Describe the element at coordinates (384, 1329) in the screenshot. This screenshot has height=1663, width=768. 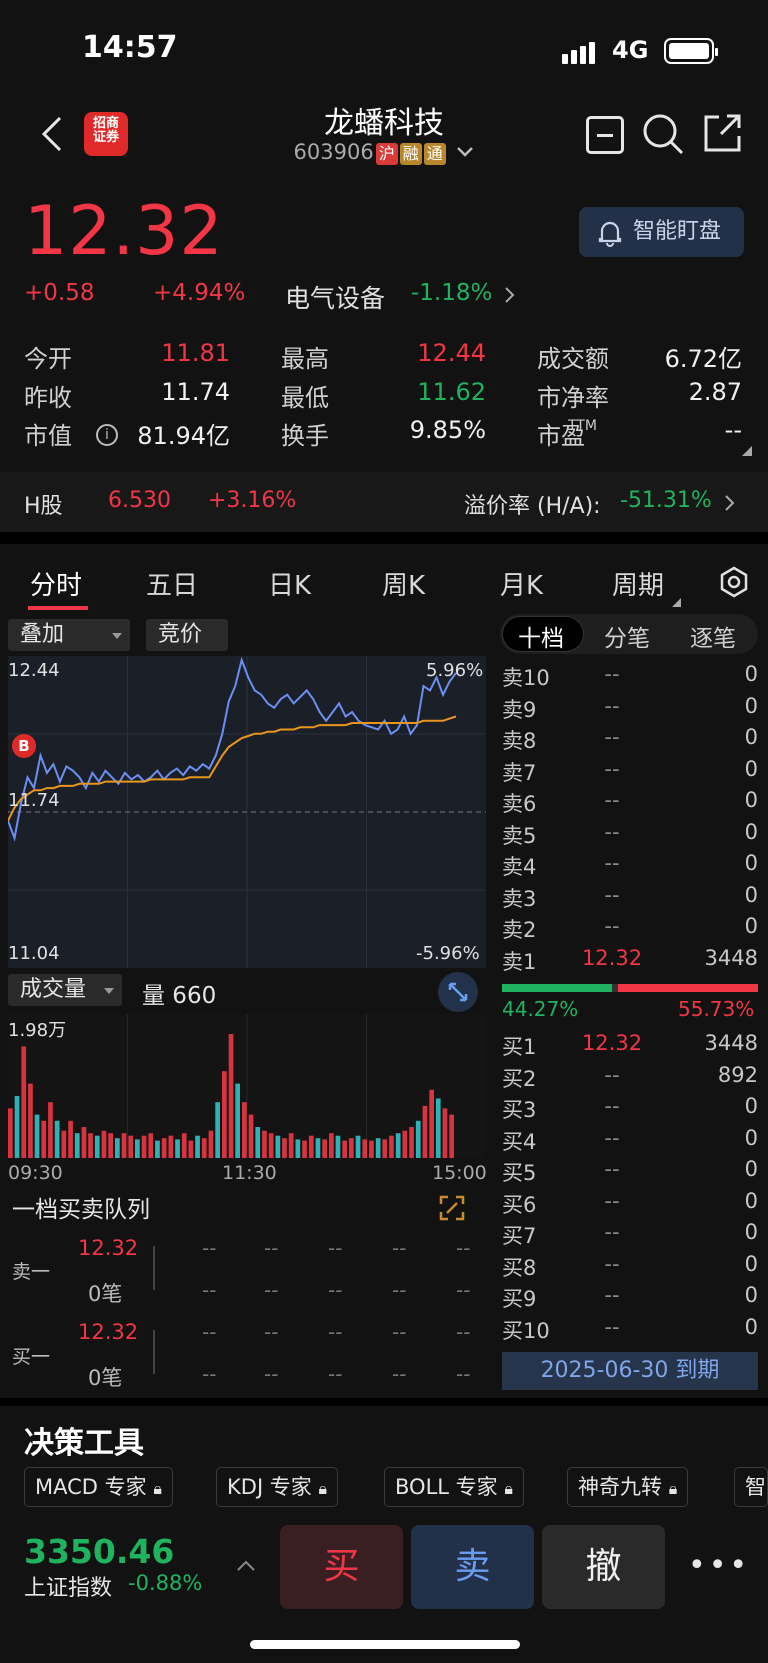
I see `bid-row: 买10 -- 0` at that location.